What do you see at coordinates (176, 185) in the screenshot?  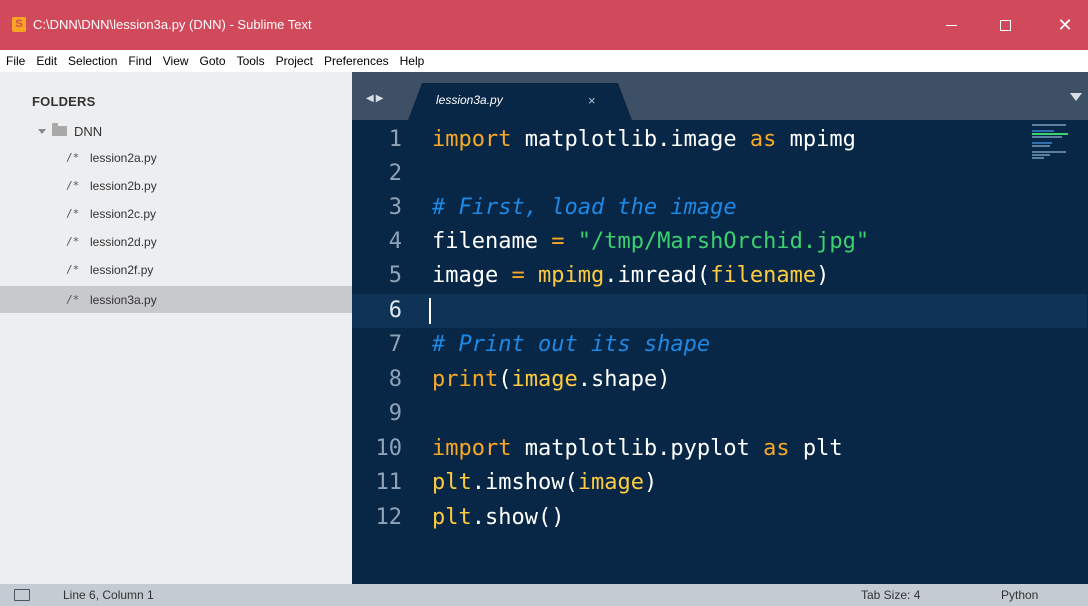 I see `file-item: /* lession2b.py` at bounding box center [176, 185].